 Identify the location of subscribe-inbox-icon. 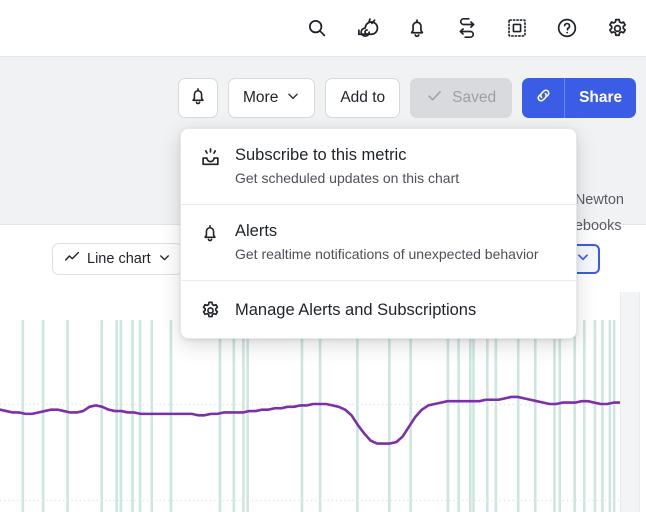
(210, 157).